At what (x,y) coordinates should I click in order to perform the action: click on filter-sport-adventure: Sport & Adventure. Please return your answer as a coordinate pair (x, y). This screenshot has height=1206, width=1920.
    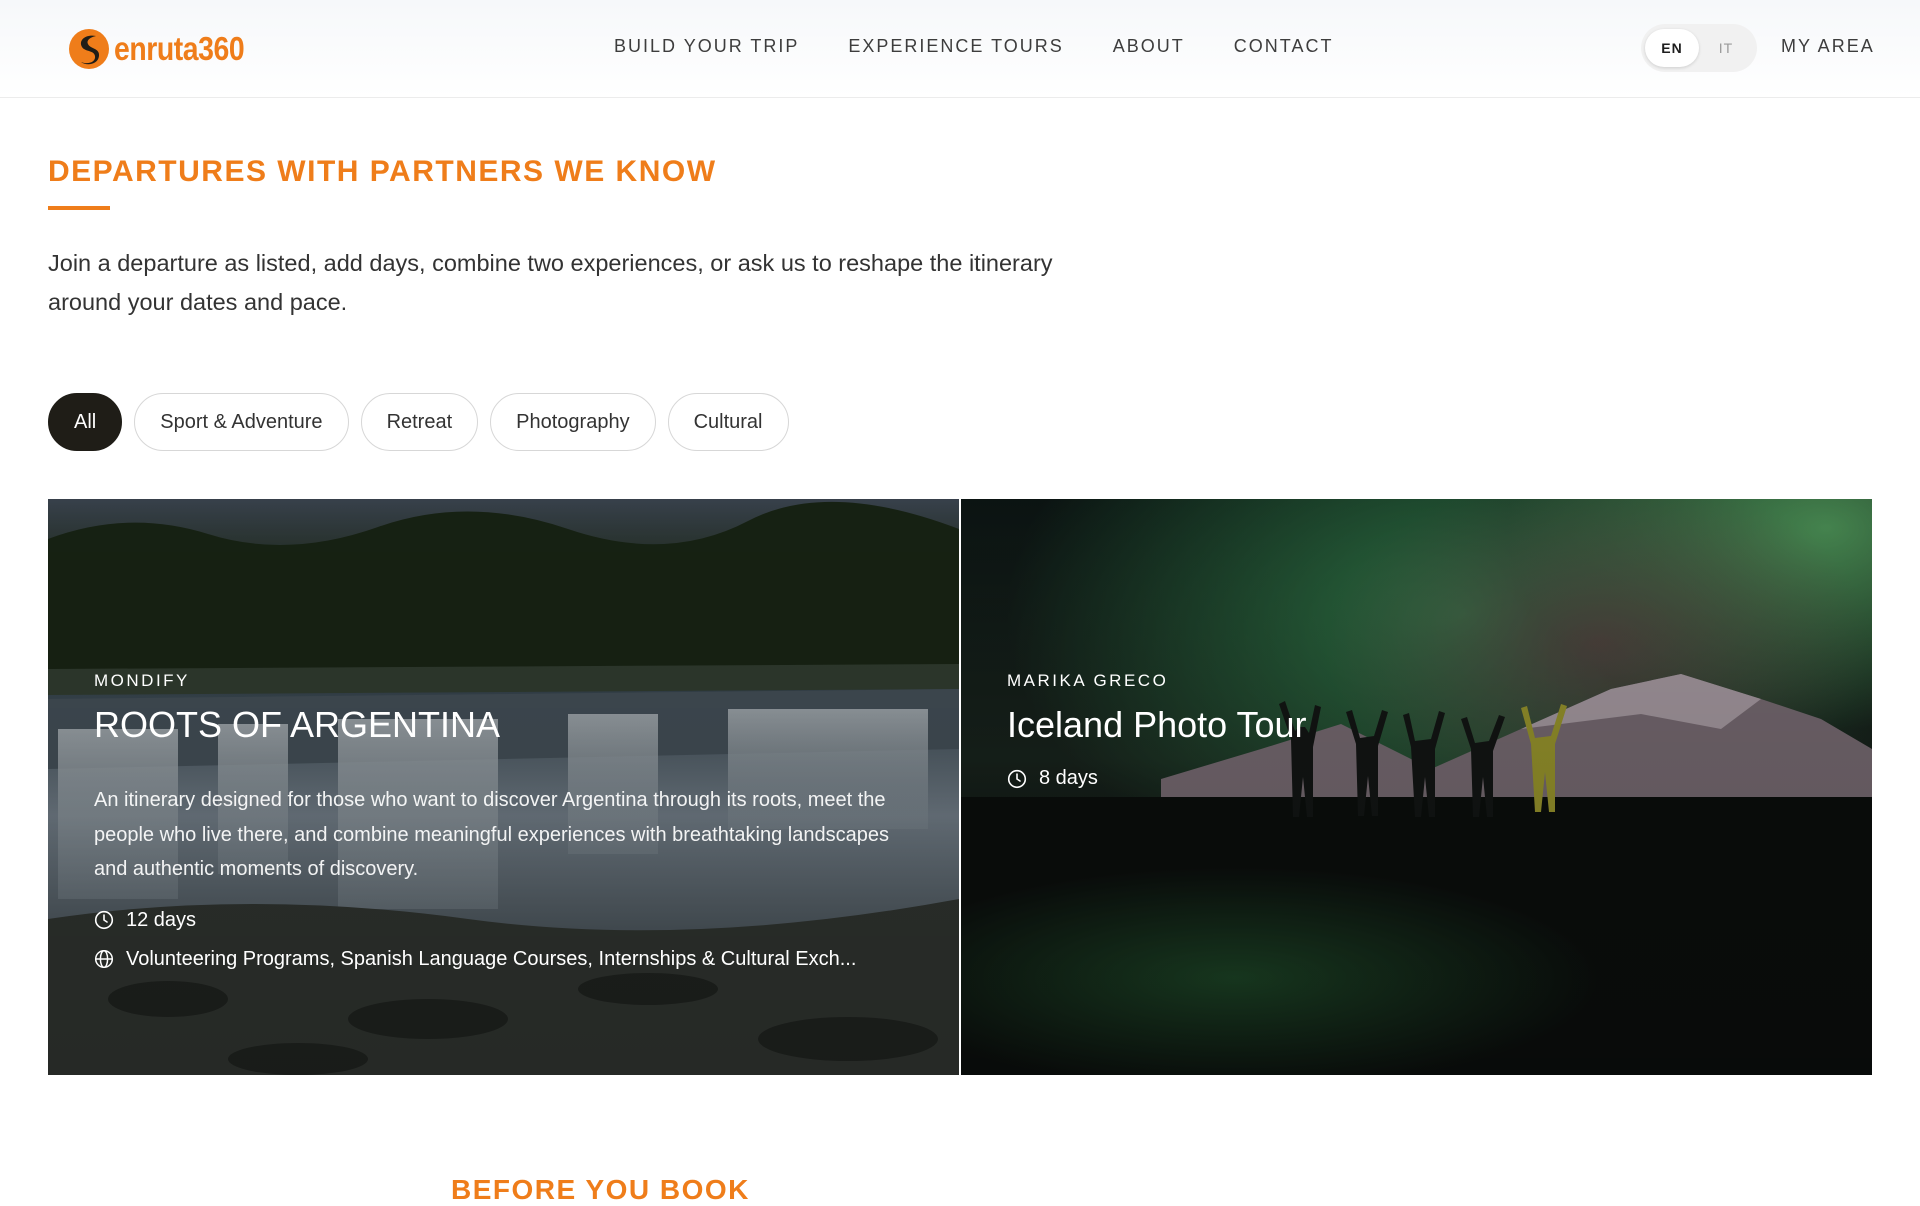
    Looking at the image, I should click on (241, 422).